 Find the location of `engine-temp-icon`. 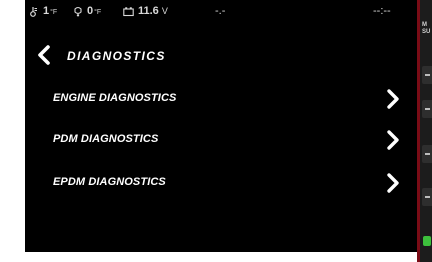

engine-temp-icon is located at coordinates (34, 11).